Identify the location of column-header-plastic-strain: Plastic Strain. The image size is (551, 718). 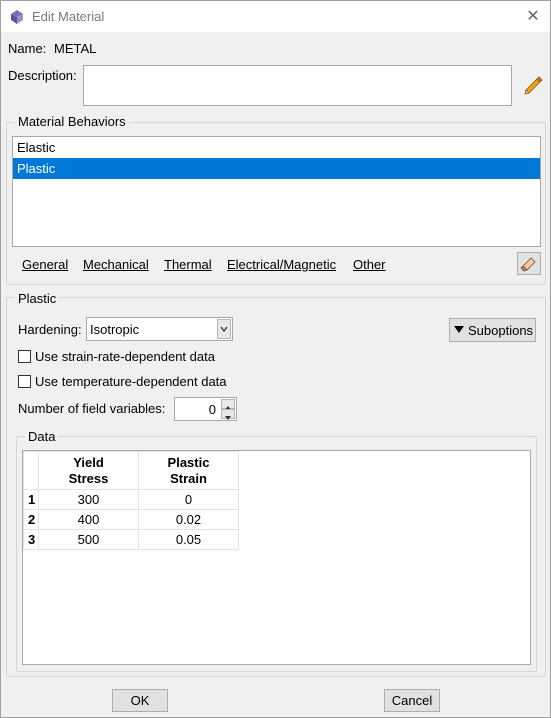
(188, 470).